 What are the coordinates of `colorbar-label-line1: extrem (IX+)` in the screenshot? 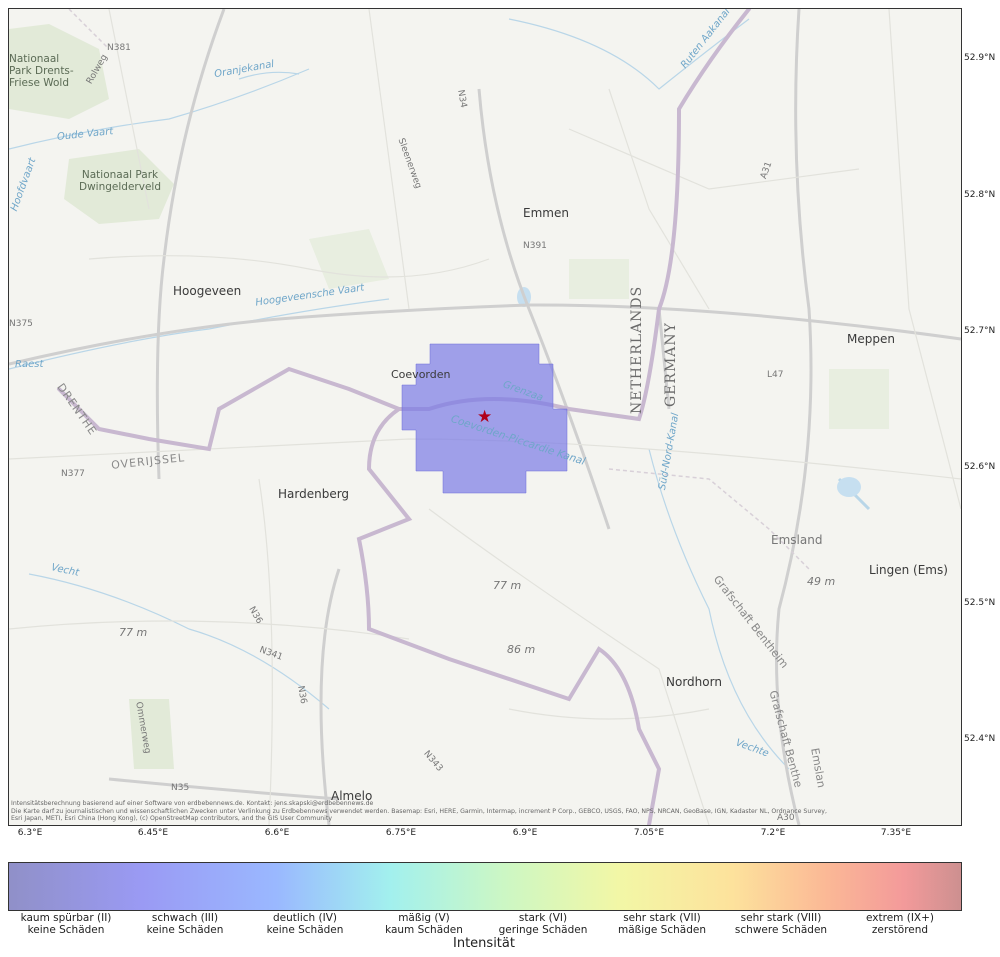 It's located at (900, 918).